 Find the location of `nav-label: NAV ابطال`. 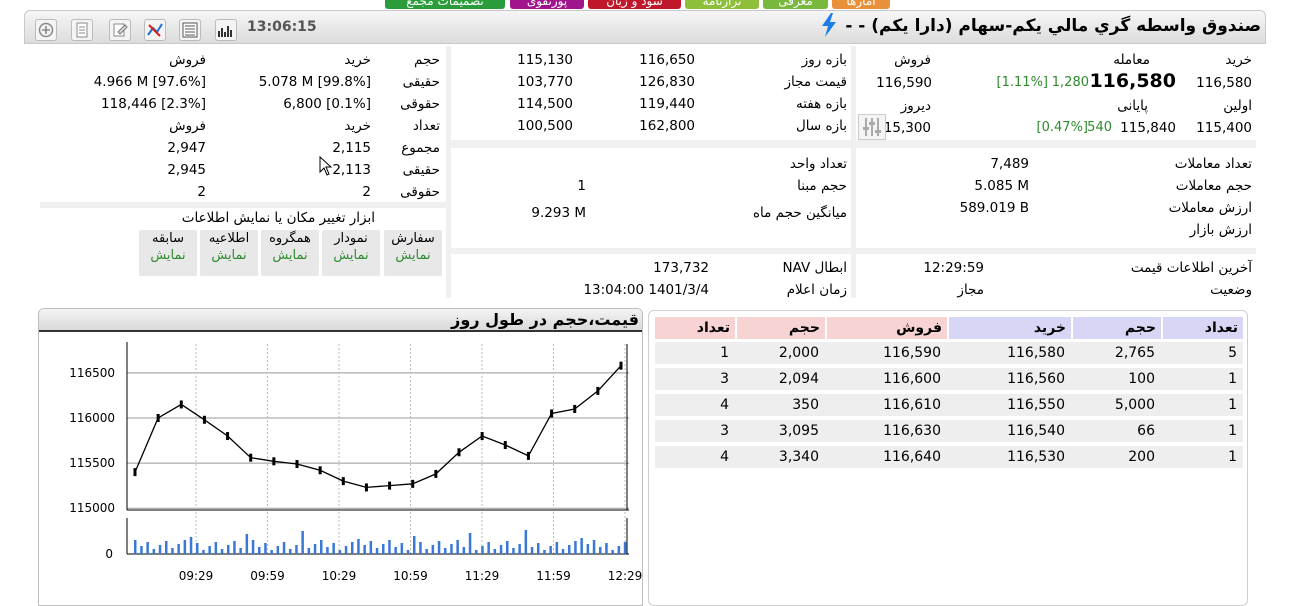

nav-label: NAV ابطال is located at coordinates (814, 268).